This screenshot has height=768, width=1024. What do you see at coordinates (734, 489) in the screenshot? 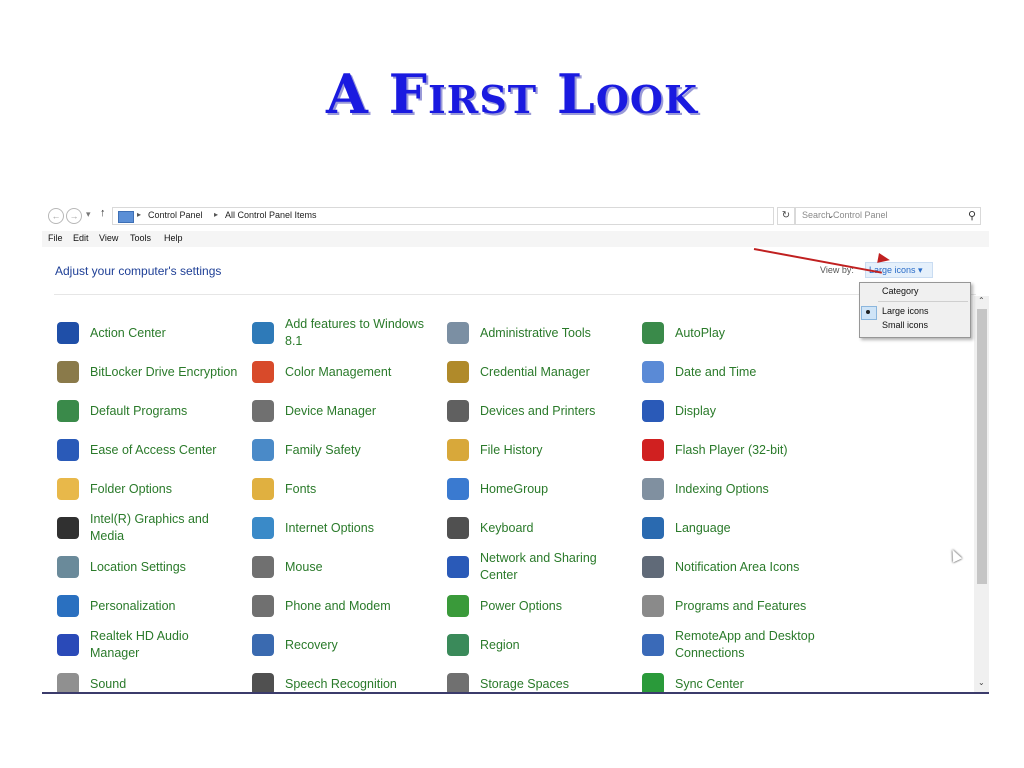
I see `control-panel-item: Indexing Options` at bounding box center [734, 489].